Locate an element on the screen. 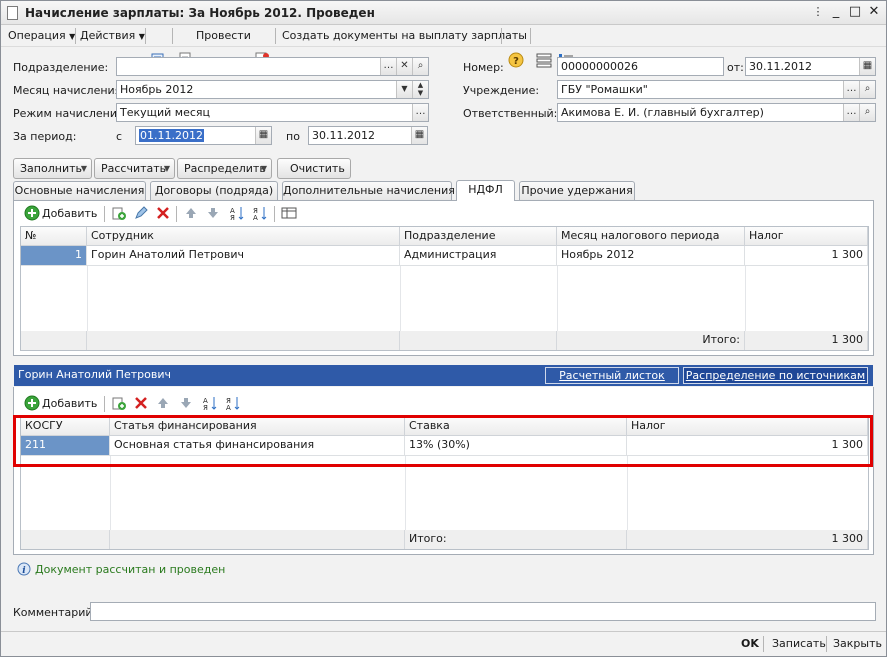 The height and width of the screenshot is (657, 887). responsible-field: Акимова Е. И. (главный бухгалтер) is located at coordinates (716, 112).